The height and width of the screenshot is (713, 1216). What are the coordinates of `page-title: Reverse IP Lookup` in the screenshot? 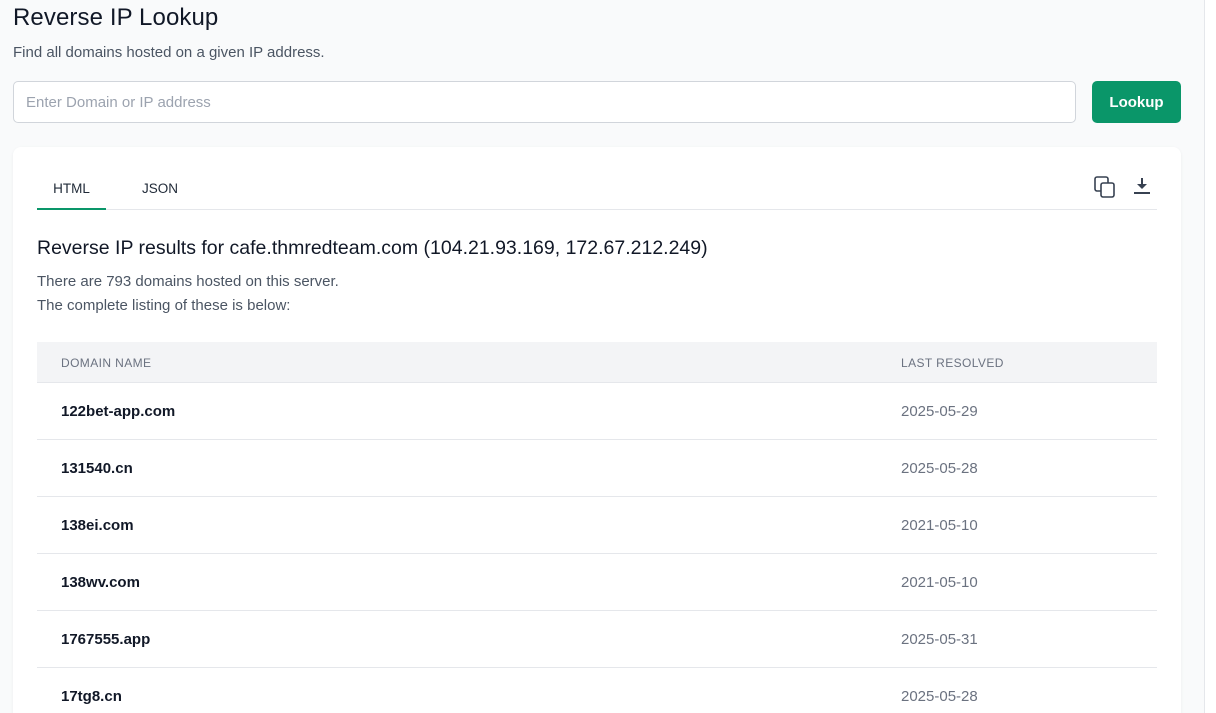 It's located at (116, 17).